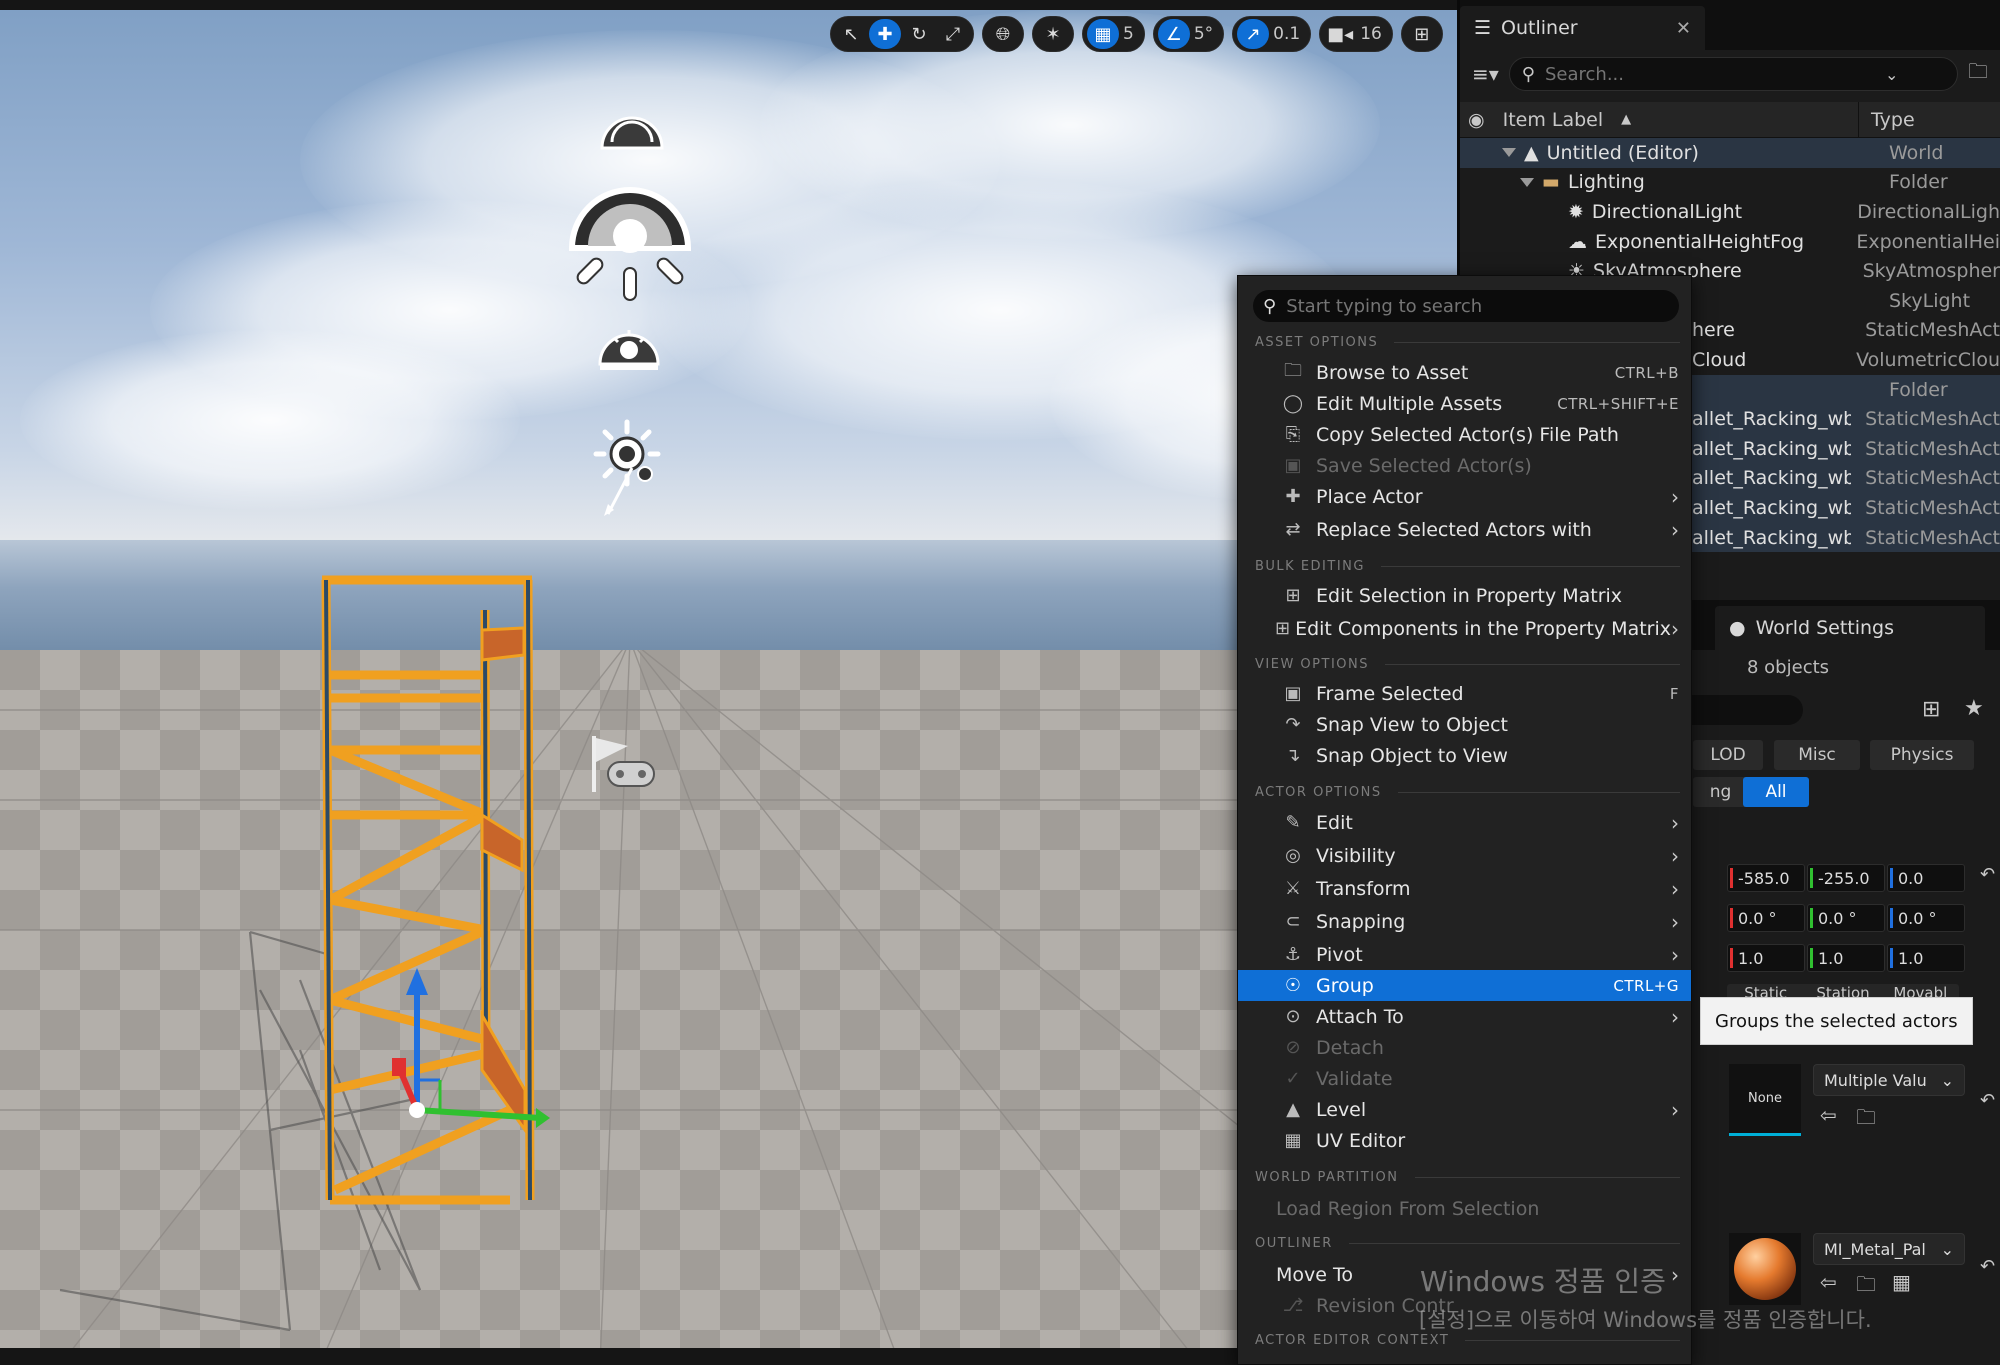 The width and height of the screenshot is (2000, 1365). I want to click on sky-atmosphere-icon, so click(632, 132).